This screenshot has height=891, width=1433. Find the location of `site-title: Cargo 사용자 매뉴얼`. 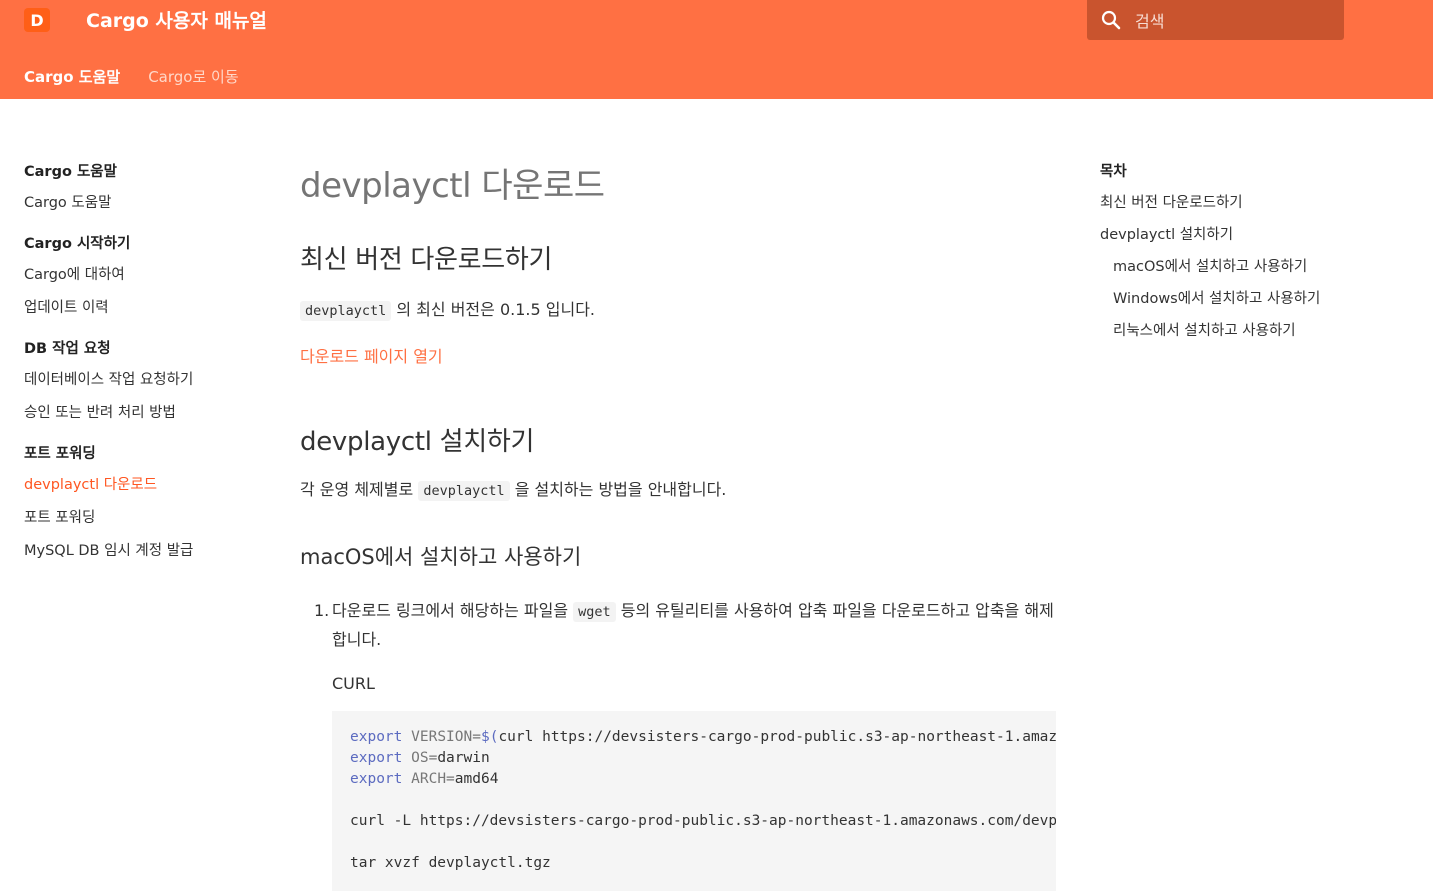

site-title: Cargo 사용자 매뉴얼 is located at coordinates (176, 19).